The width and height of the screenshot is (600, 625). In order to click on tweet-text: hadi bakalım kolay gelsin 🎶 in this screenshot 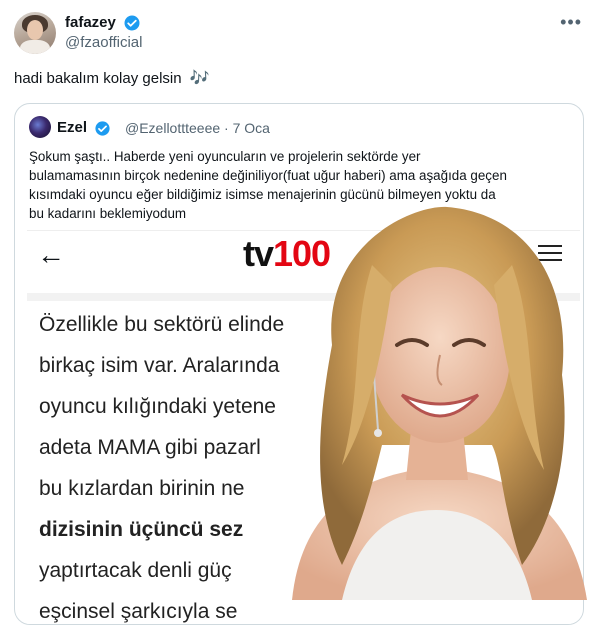, I will do `click(112, 78)`.